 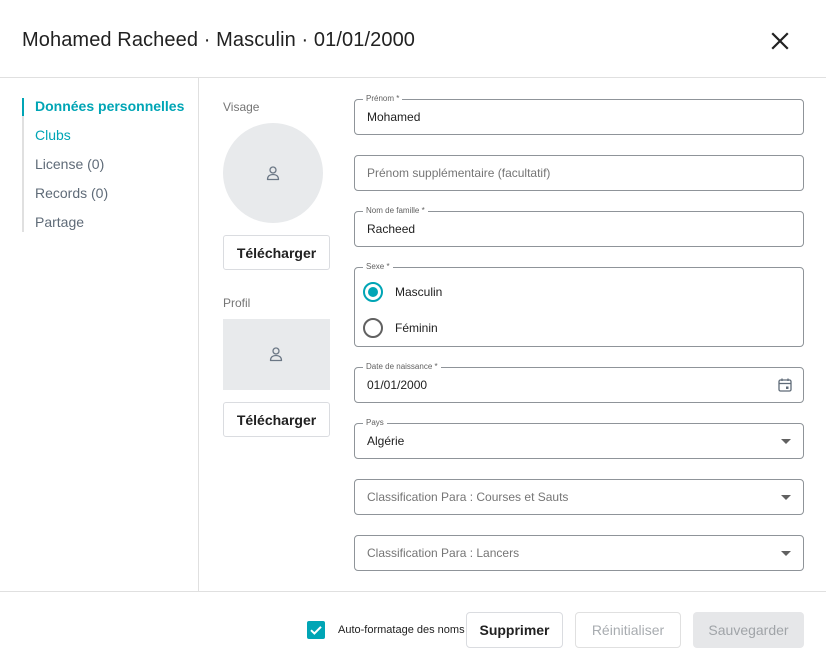 What do you see at coordinates (386, 441) in the screenshot?
I see `country-value: Algérie` at bounding box center [386, 441].